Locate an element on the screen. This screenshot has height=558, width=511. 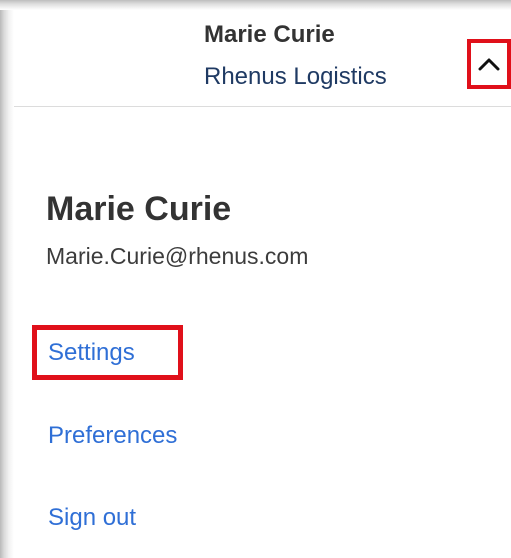
header-company-name: Rhenus Logistics is located at coordinates (295, 76).